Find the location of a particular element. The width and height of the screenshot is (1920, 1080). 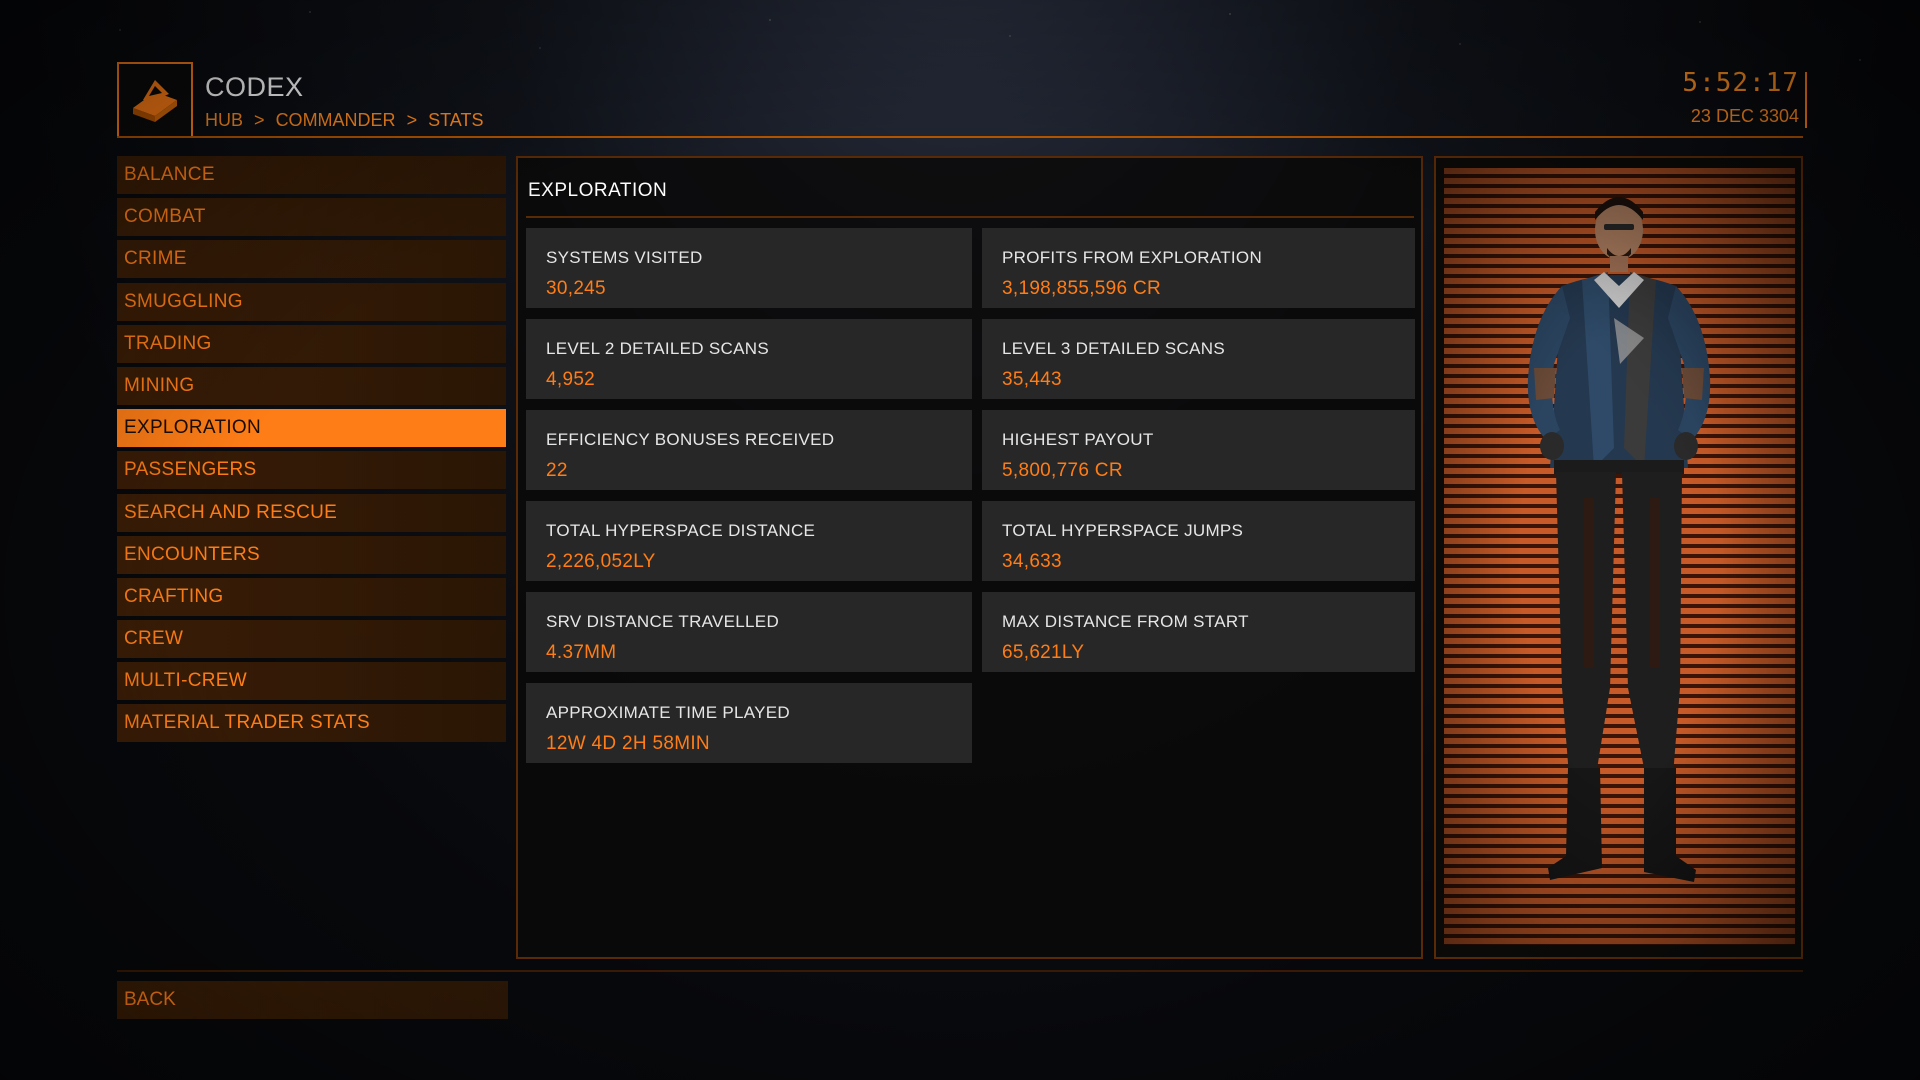

stat-value: 4.37MM is located at coordinates (581, 652).